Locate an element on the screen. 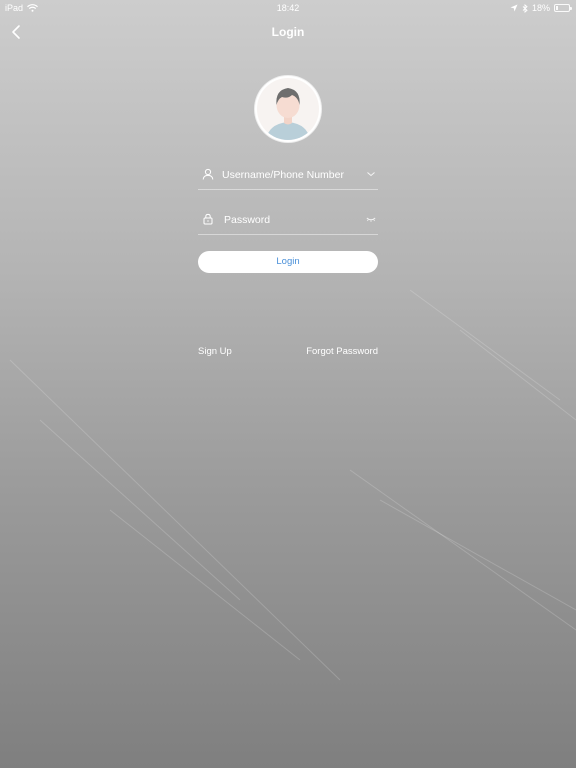 The image size is (576, 768). location-arrow-icon is located at coordinates (514, 8).